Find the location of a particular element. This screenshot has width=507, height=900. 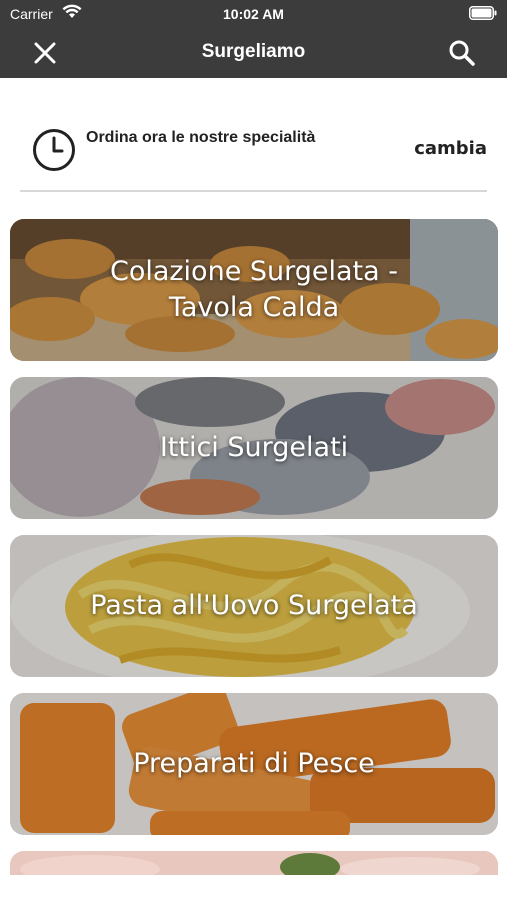

category-title: Colazione Surgelata - Tavola Calda is located at coordinates (254, 289).